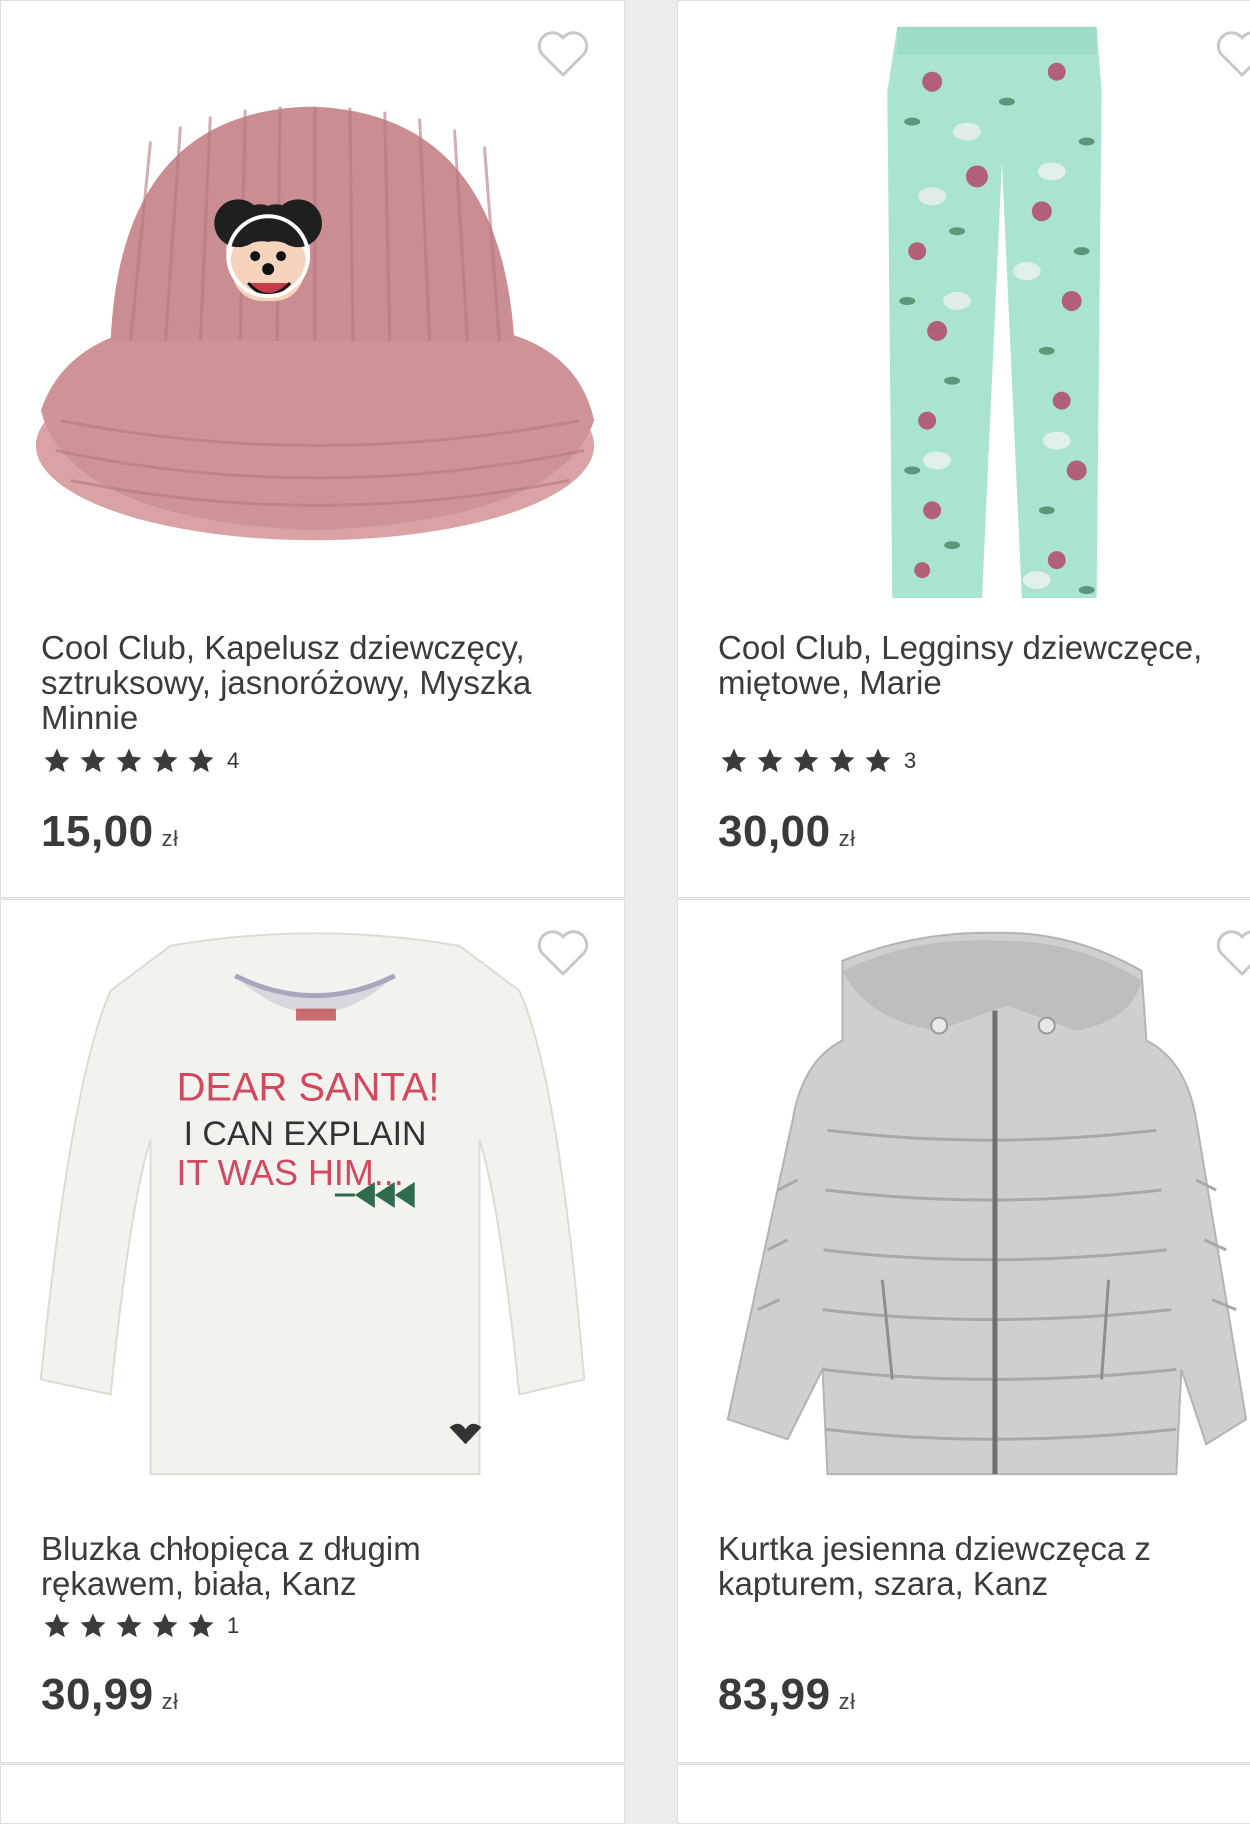 This screenshot has width=1250, height=1824. I want to click on product-rating: 3, so click(817, 761).